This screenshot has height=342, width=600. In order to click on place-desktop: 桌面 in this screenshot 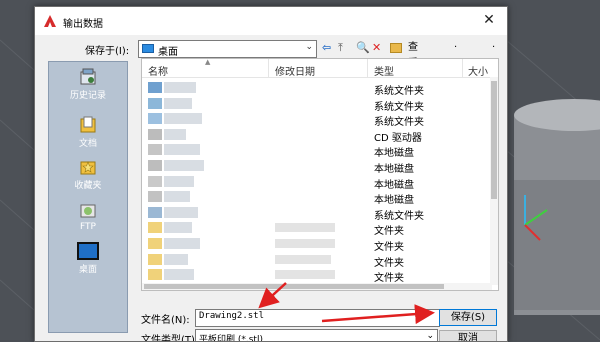, I will do `click(88, 258)`.